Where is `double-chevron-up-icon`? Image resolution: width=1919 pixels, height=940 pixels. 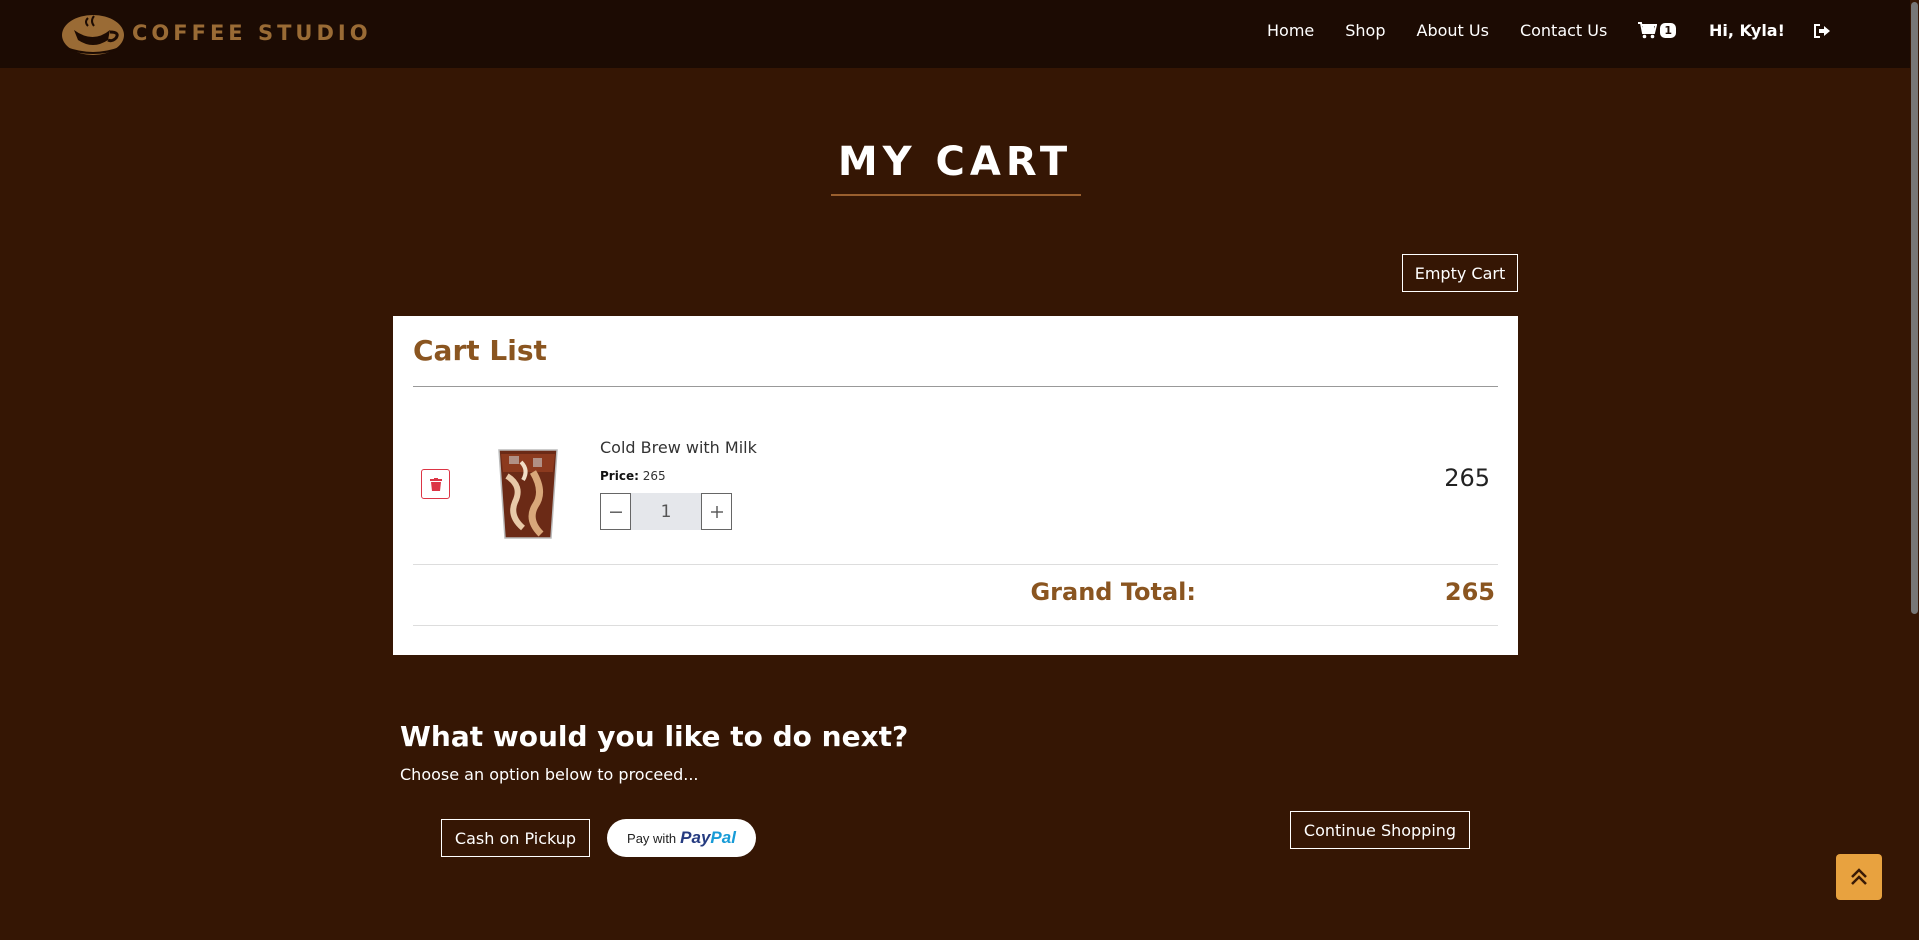 double-chevron-up-icon is located at coordinates (1859, 876).